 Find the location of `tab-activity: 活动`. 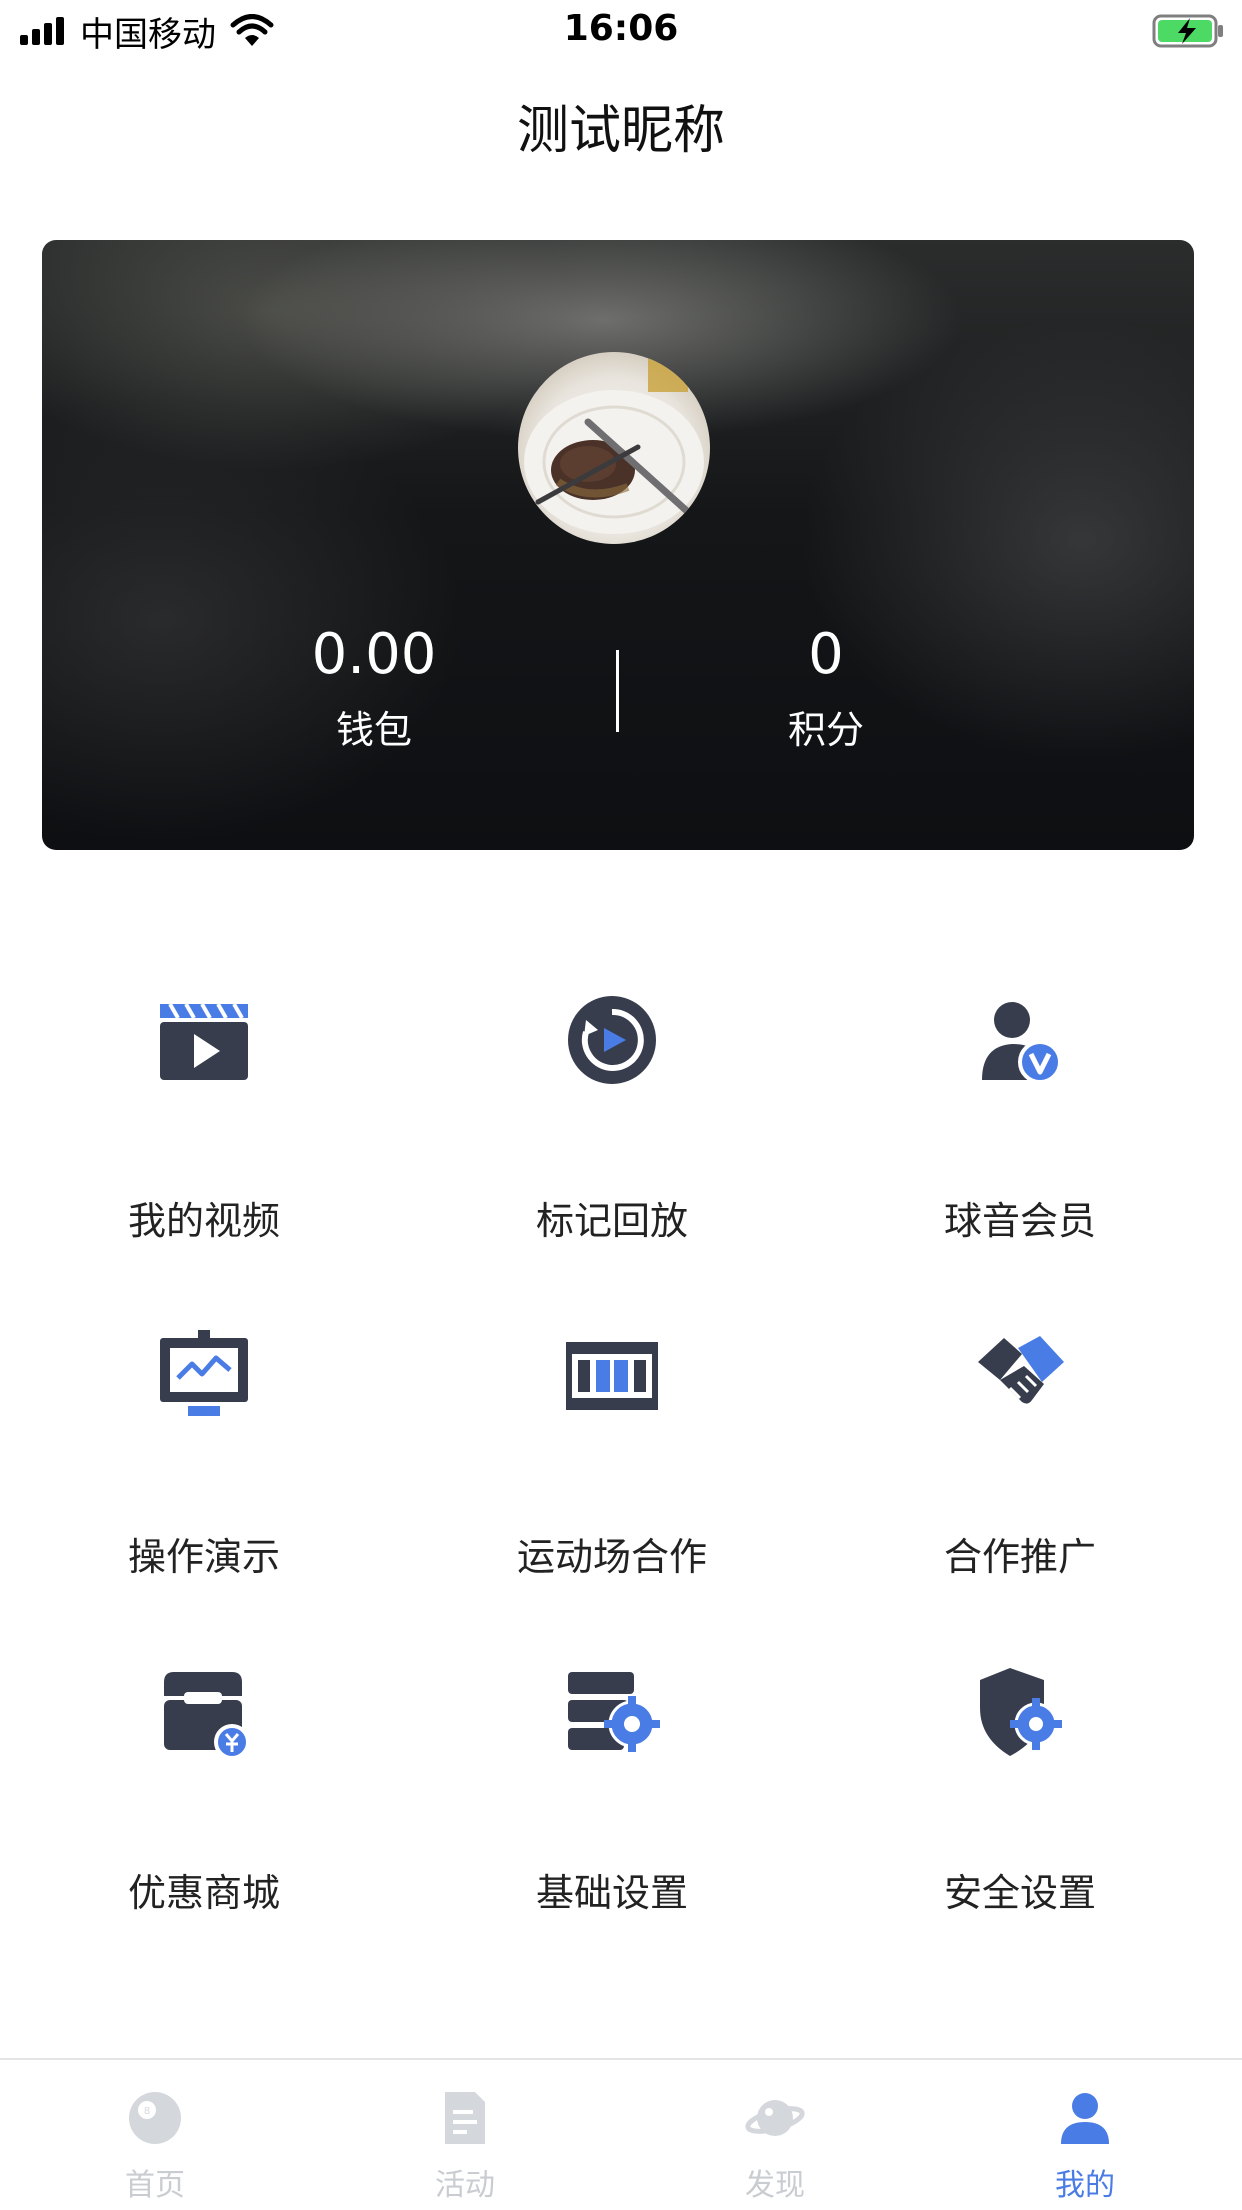

tab-activity: 活动 is located at coordinates (465, 2135).